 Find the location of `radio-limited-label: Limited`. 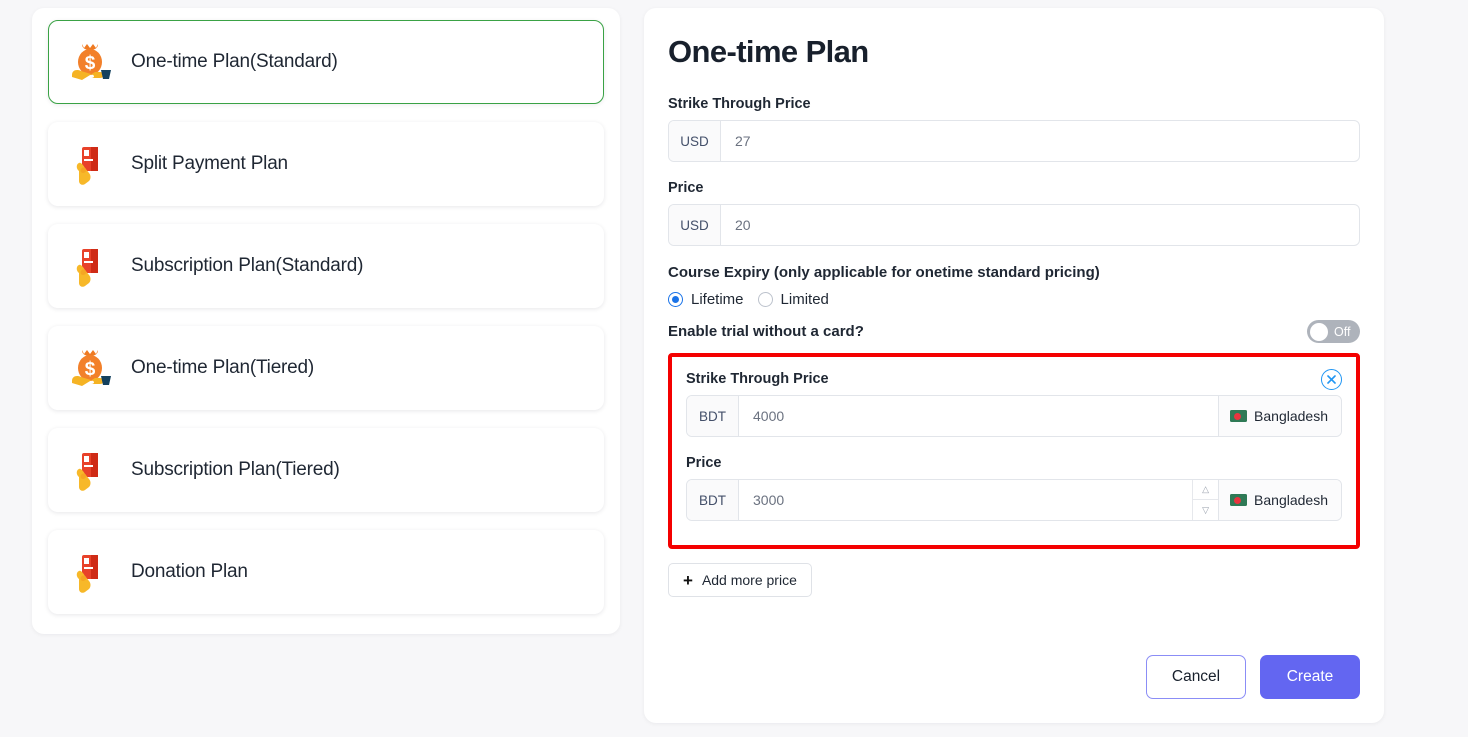

radio-limited-label: Limited is located at coordinates (804, 299).